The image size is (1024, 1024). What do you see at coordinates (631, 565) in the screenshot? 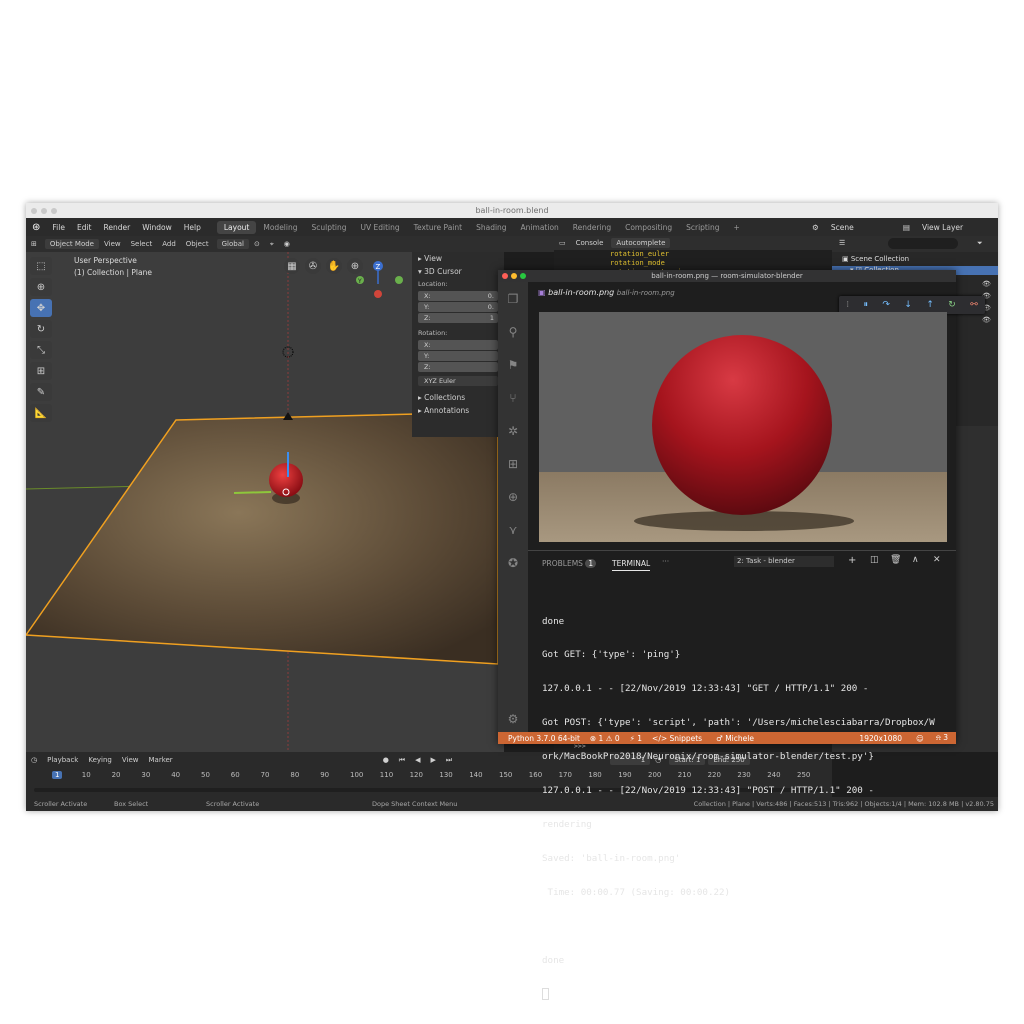
I see `terminal-tab: TERMINAL` at bounding box center [631, 565].